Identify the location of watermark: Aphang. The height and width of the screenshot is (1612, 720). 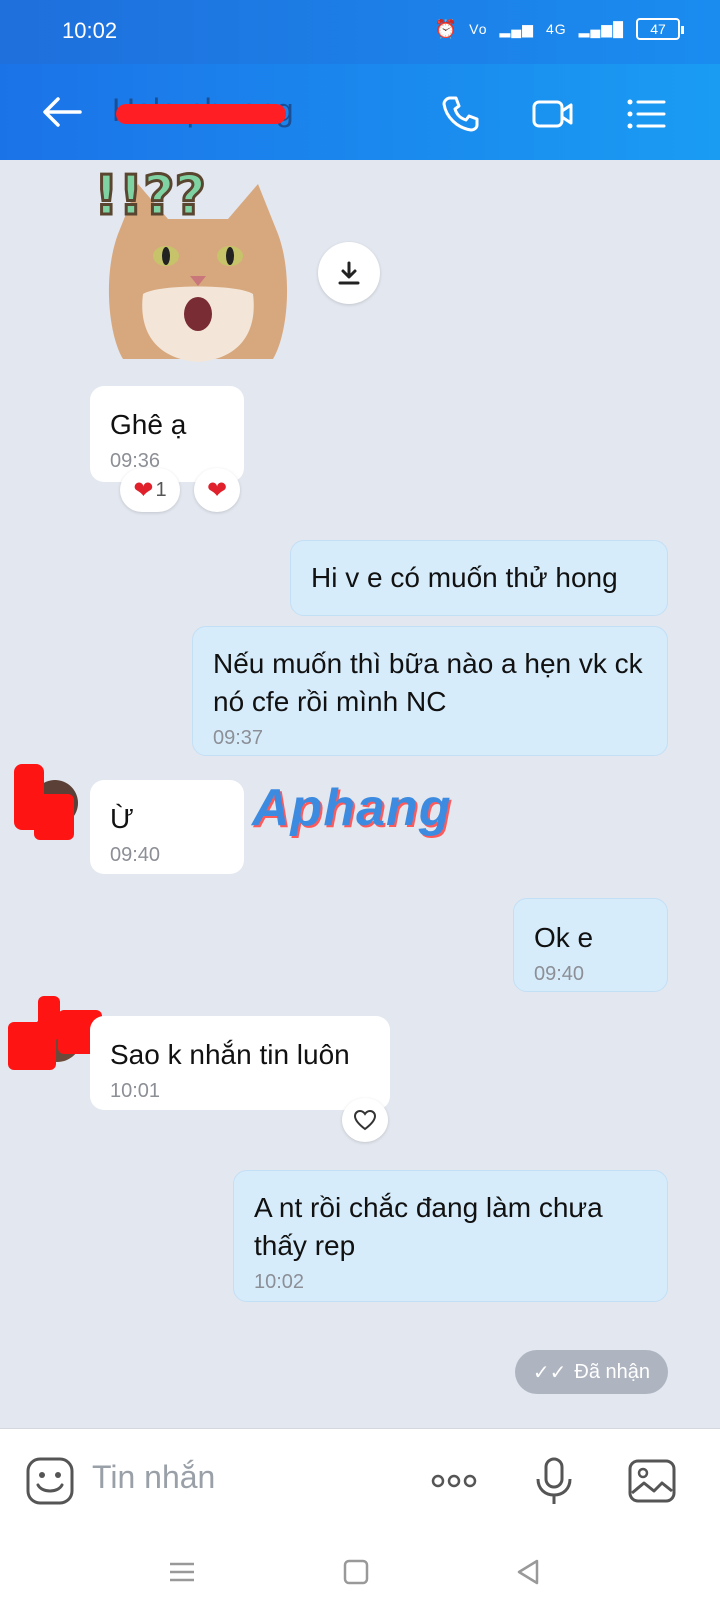
(352, 808).